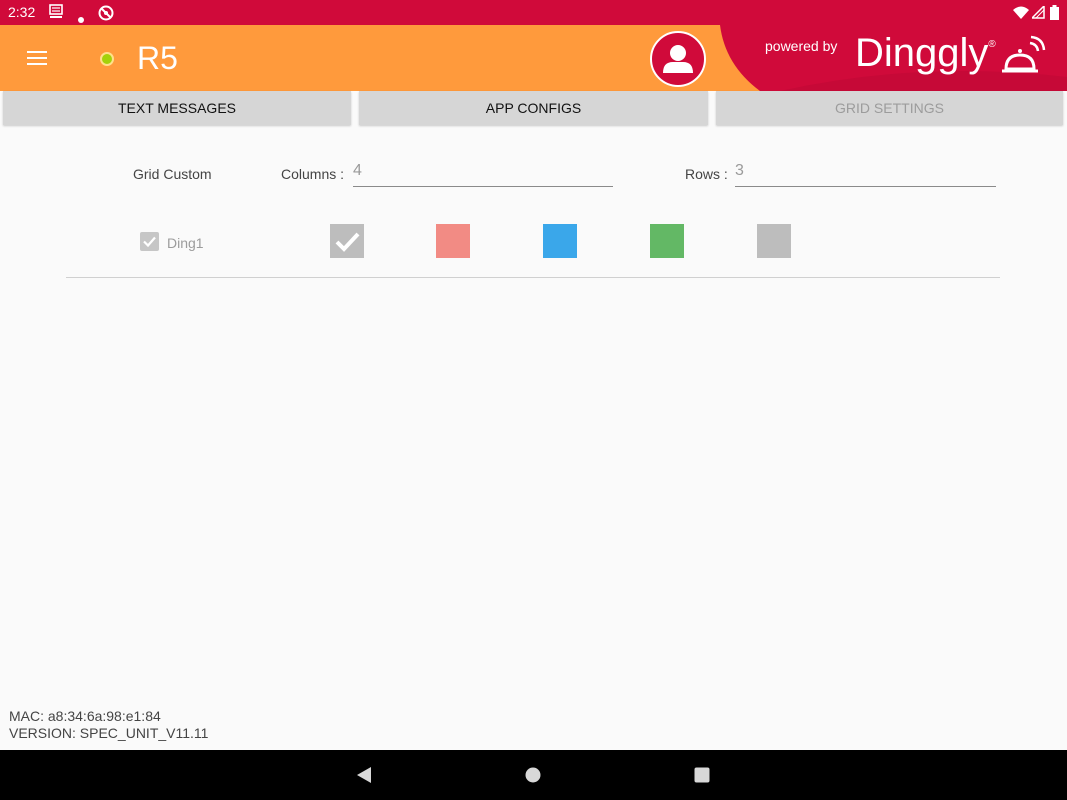  Describe the element at coordinates (560, 241) in the screenshot. I see `color-swatch-blue` at that location.